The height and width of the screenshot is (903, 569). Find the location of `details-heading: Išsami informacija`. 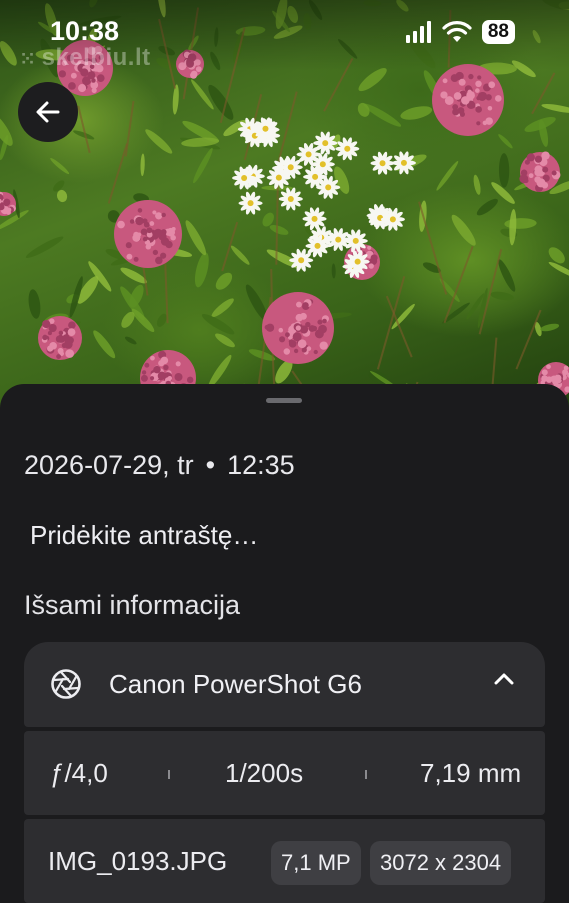

details-heading: Išsami informacija is located at coordinates (132, 605).